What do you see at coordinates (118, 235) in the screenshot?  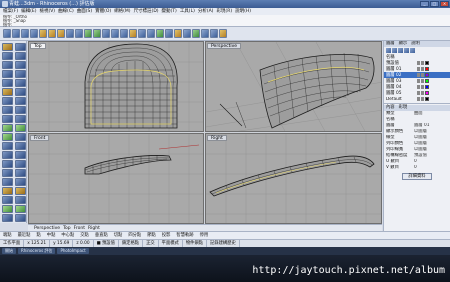 I see `osnap-option: 切點` at bounding box center [118, 235].